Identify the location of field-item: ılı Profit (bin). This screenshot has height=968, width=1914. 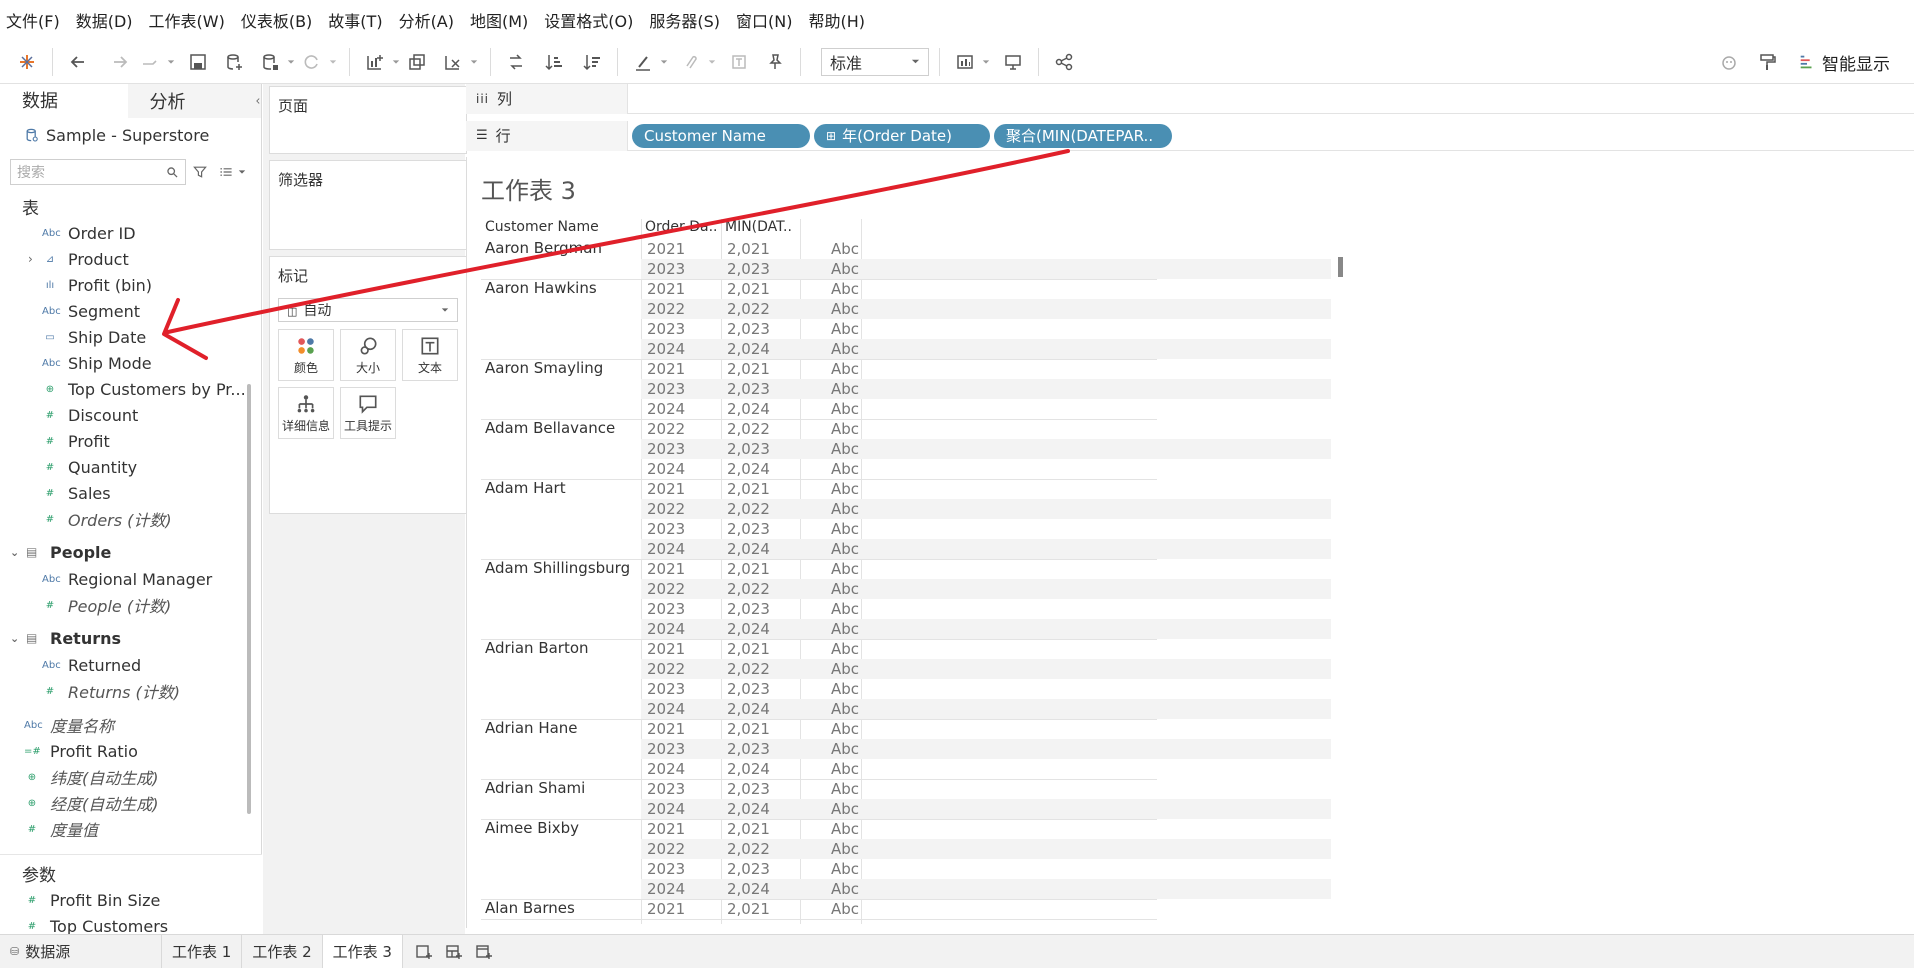
(130, 285).